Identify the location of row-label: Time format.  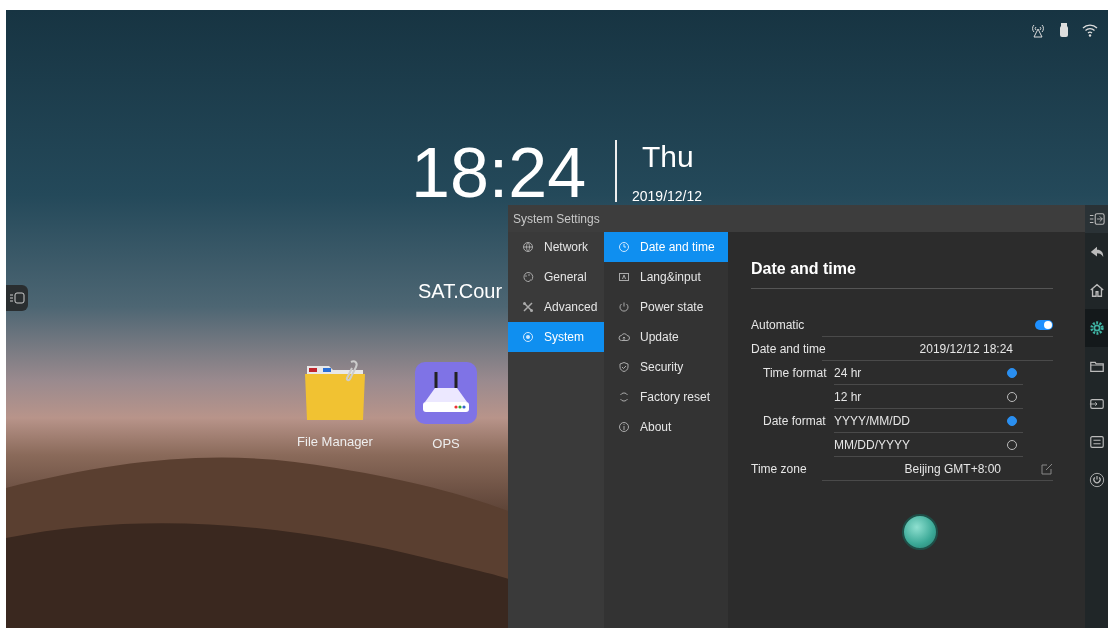
(795, 373).